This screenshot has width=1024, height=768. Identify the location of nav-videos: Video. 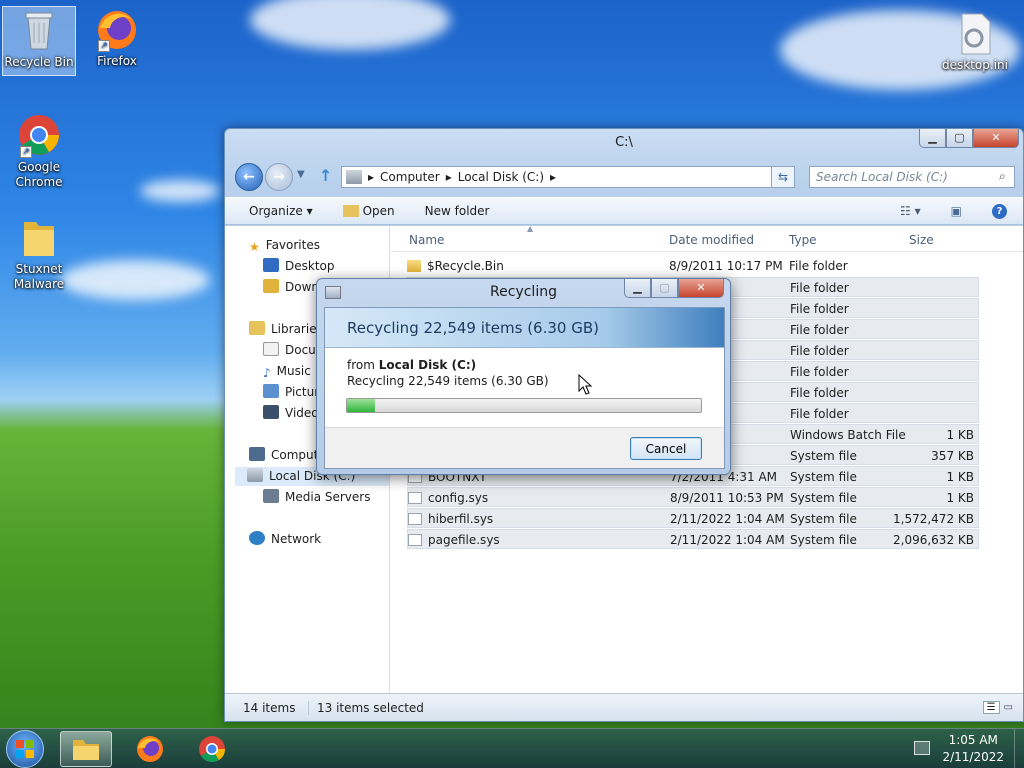
(291, 413).